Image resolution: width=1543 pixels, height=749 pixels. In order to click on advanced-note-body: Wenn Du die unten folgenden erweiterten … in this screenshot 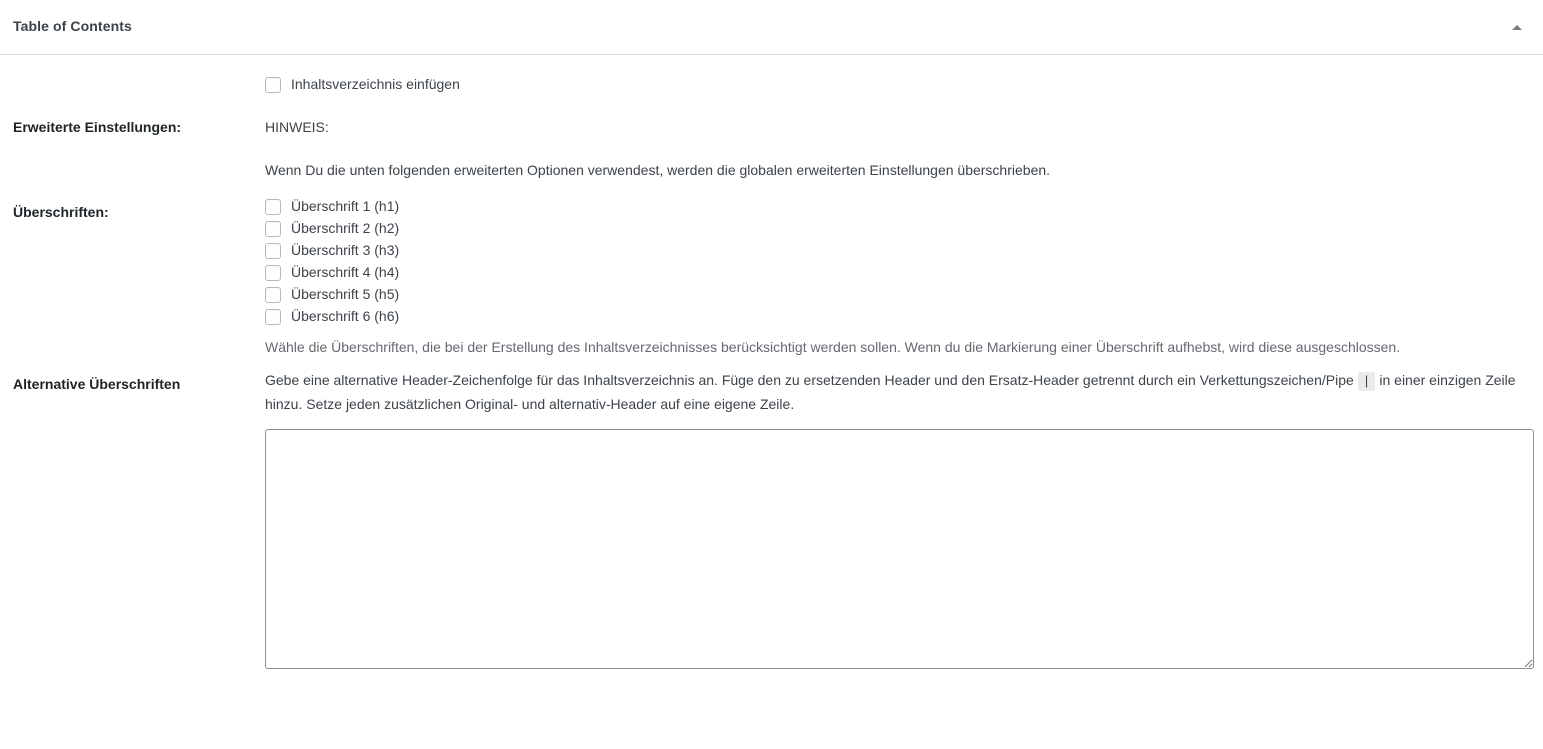, I will do `click(658, 169)`.